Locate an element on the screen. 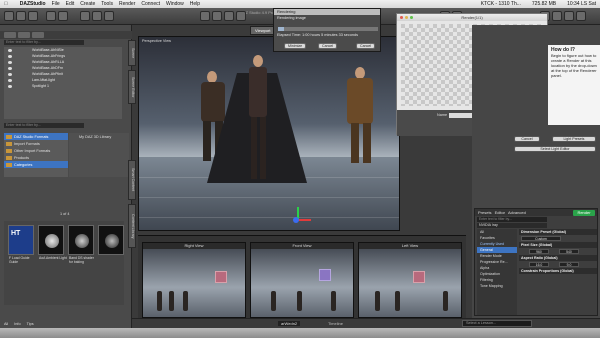 This screenshot has width=600, height=338. translate-tool-icon is located at coordinates (217, 16).